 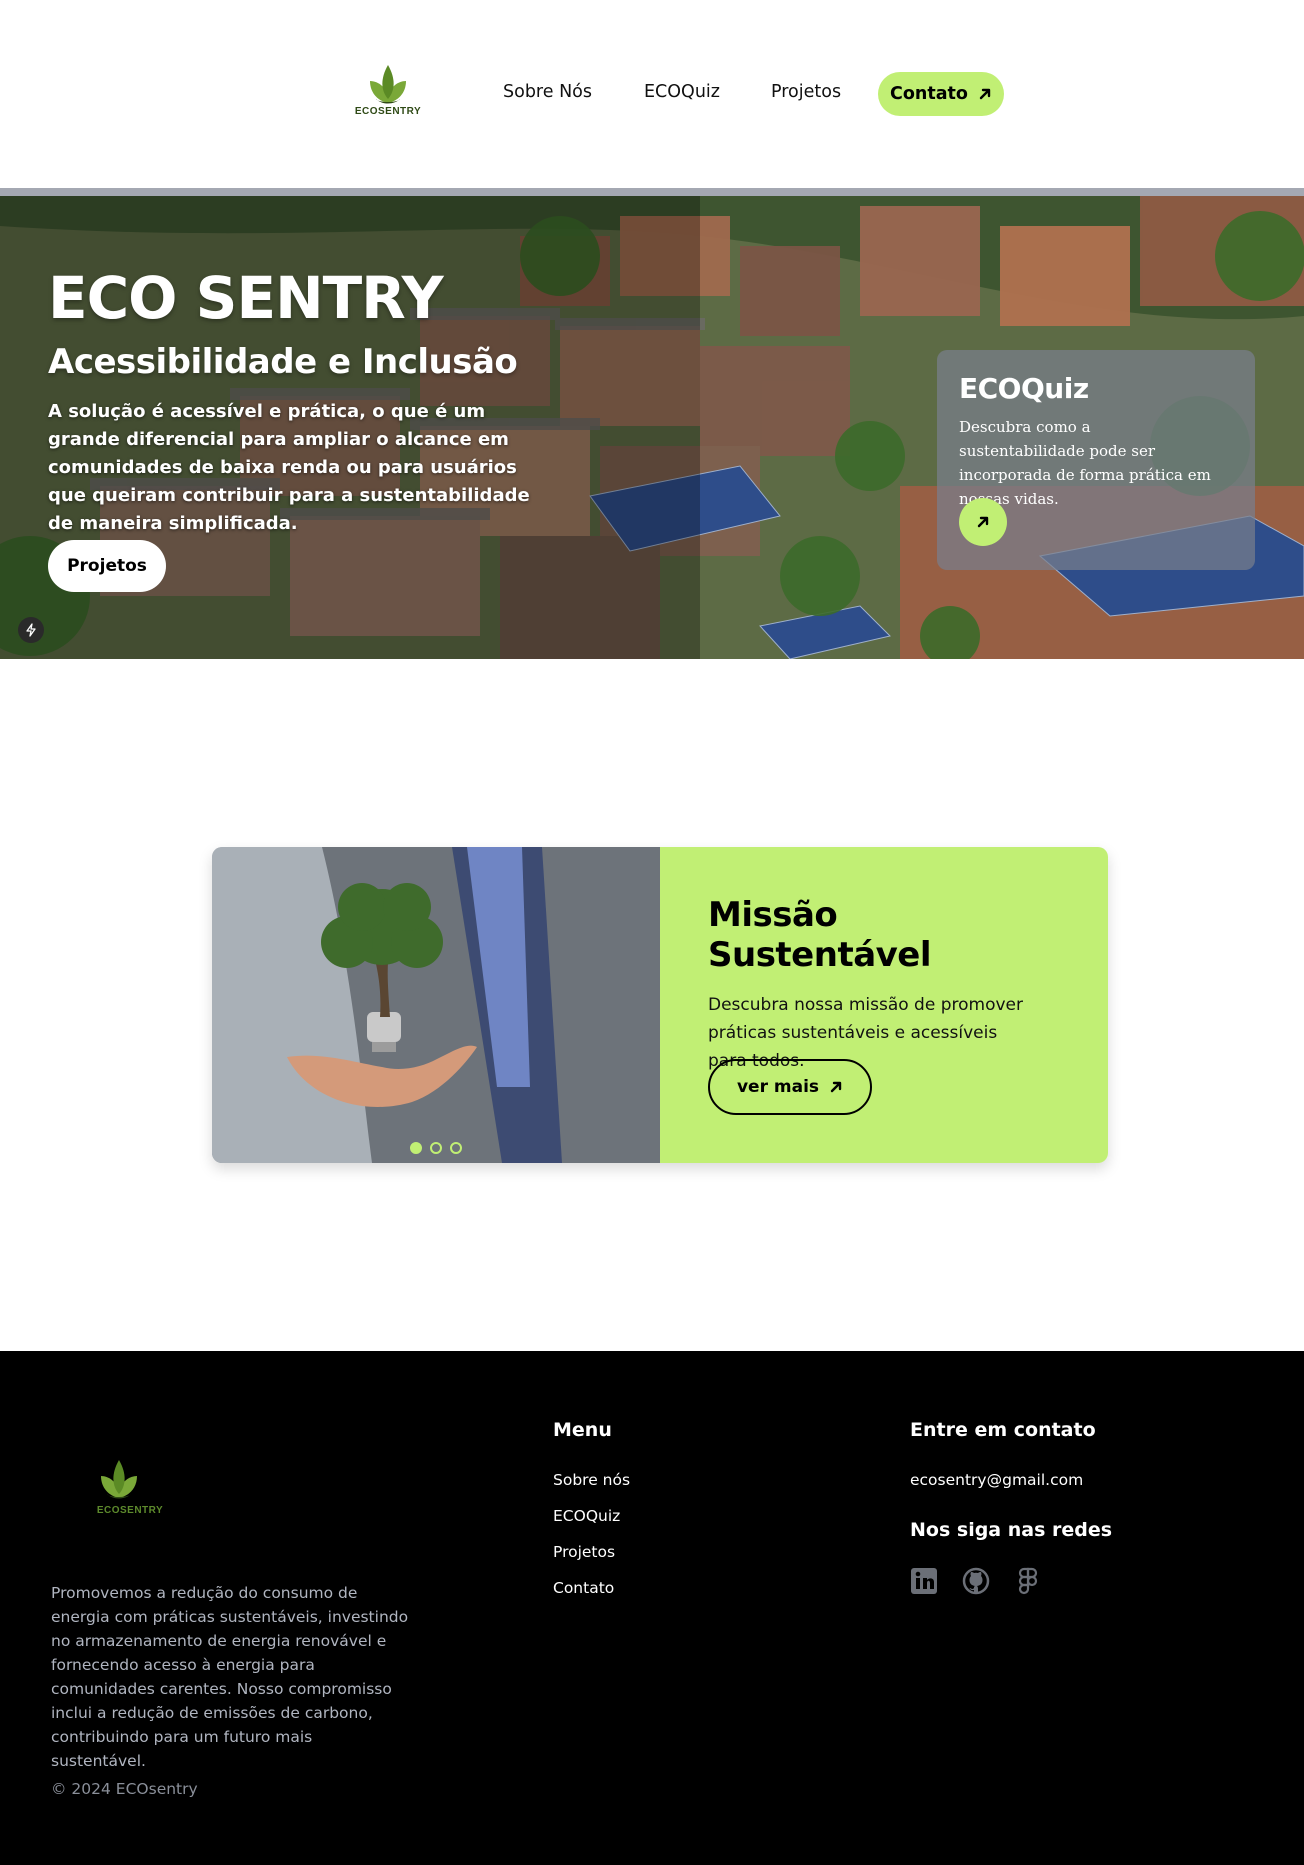 I want to click on ecoquiz-title: ECOQuiz, so click(x=1024, y=388).